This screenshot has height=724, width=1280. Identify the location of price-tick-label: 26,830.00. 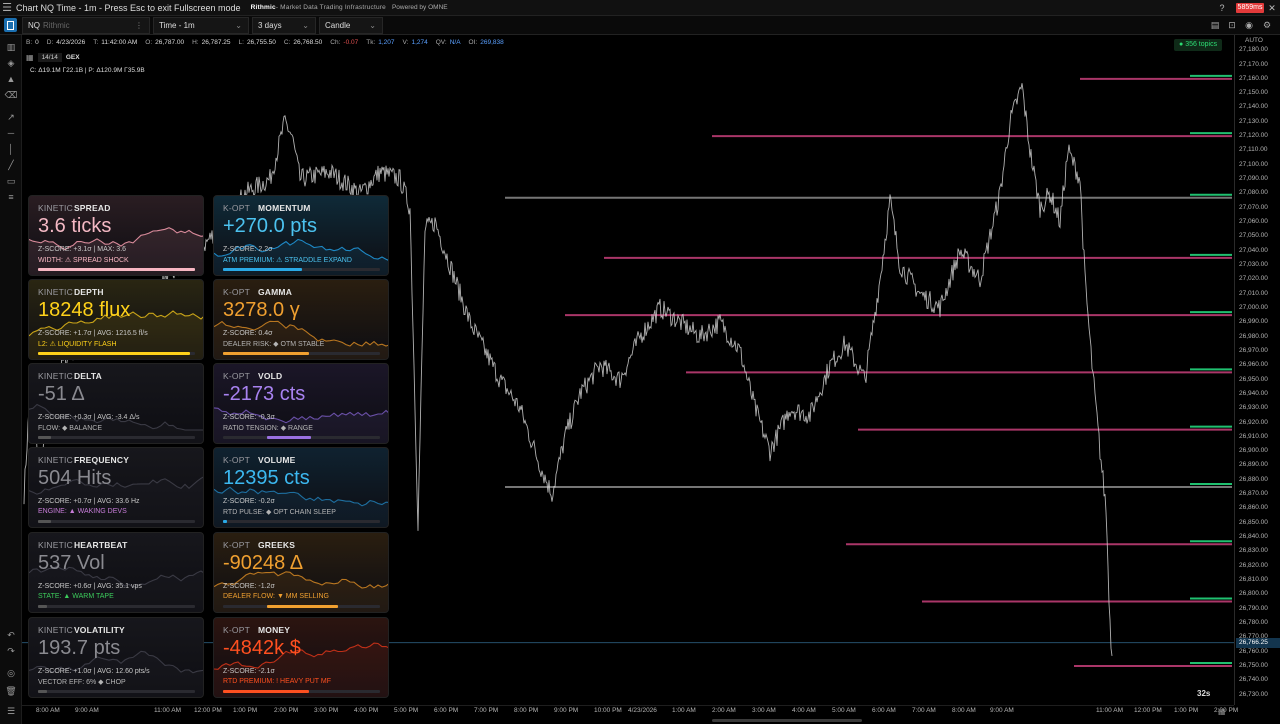
(1253, 551).